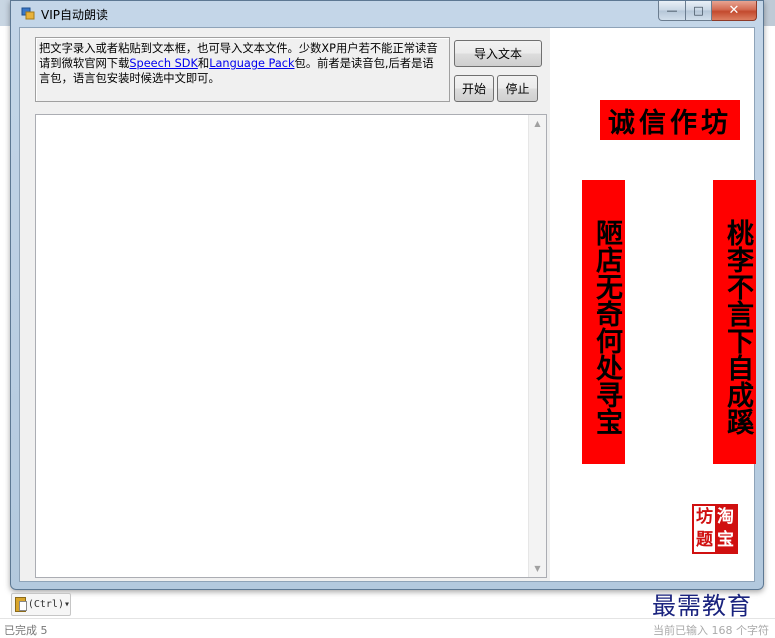  I want to click on couplet-left: 陋店无奇何处寻宝, so click(603, 322).